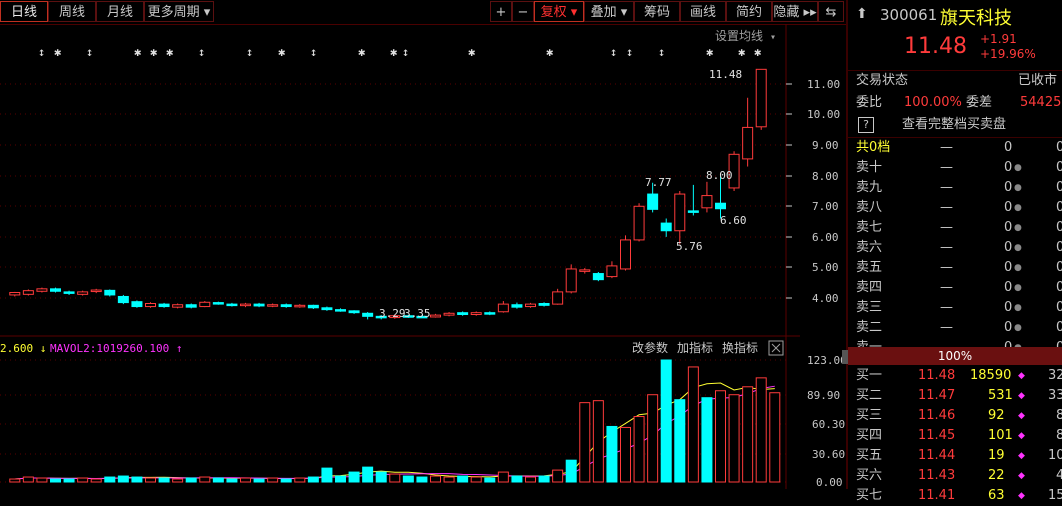 This screenshot has width=1062, height=506. Describe the element at coordinates (955, 308) in the screenshot. I see `sell-row: 卖三 —0 ● 0` at that location.